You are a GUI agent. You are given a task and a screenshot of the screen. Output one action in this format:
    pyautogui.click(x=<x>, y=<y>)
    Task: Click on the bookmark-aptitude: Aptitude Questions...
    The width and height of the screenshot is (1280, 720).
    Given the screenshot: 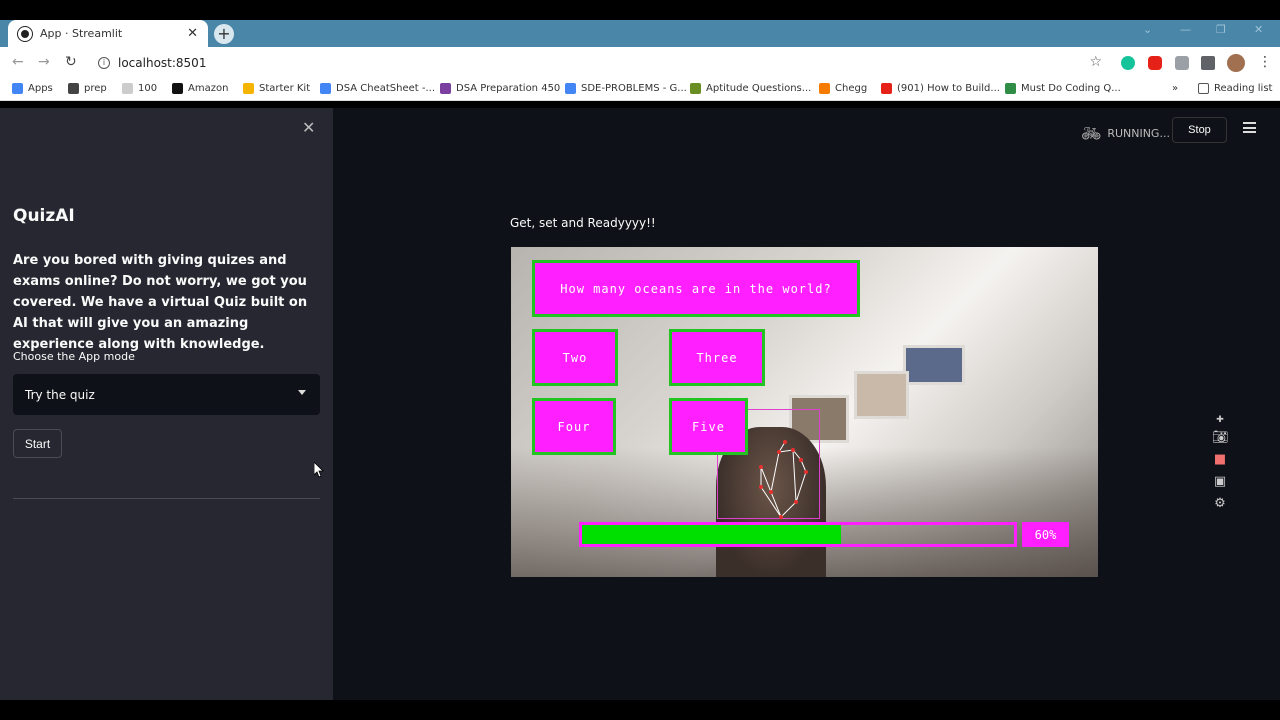 What is the action you would take?
    pyautogui.click(x=750, y=88)
    